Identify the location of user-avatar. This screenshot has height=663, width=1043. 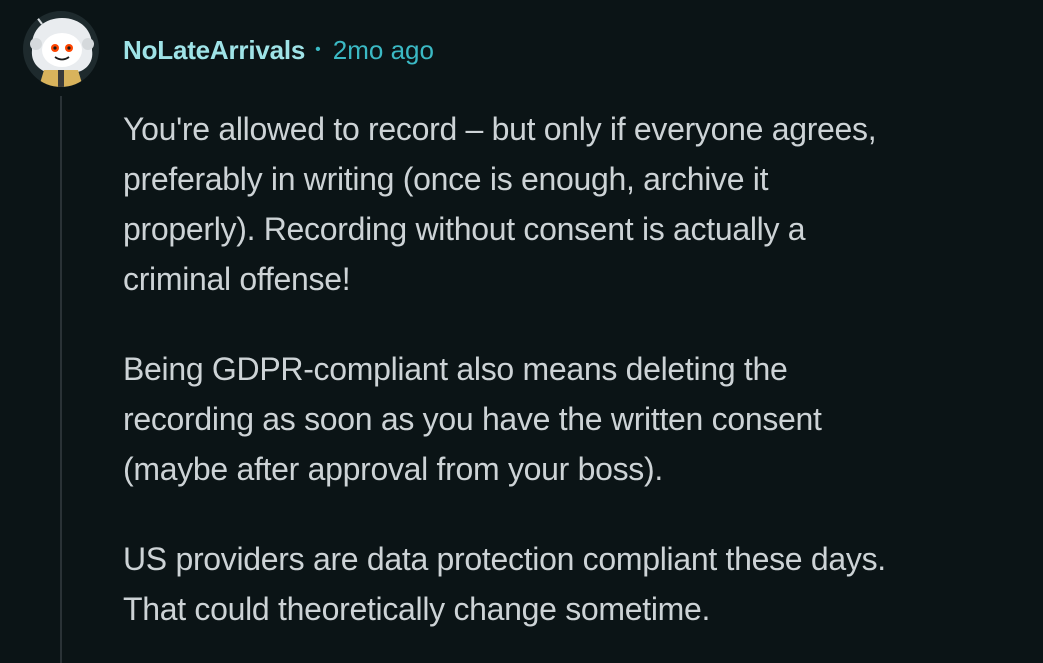
(61, 49).